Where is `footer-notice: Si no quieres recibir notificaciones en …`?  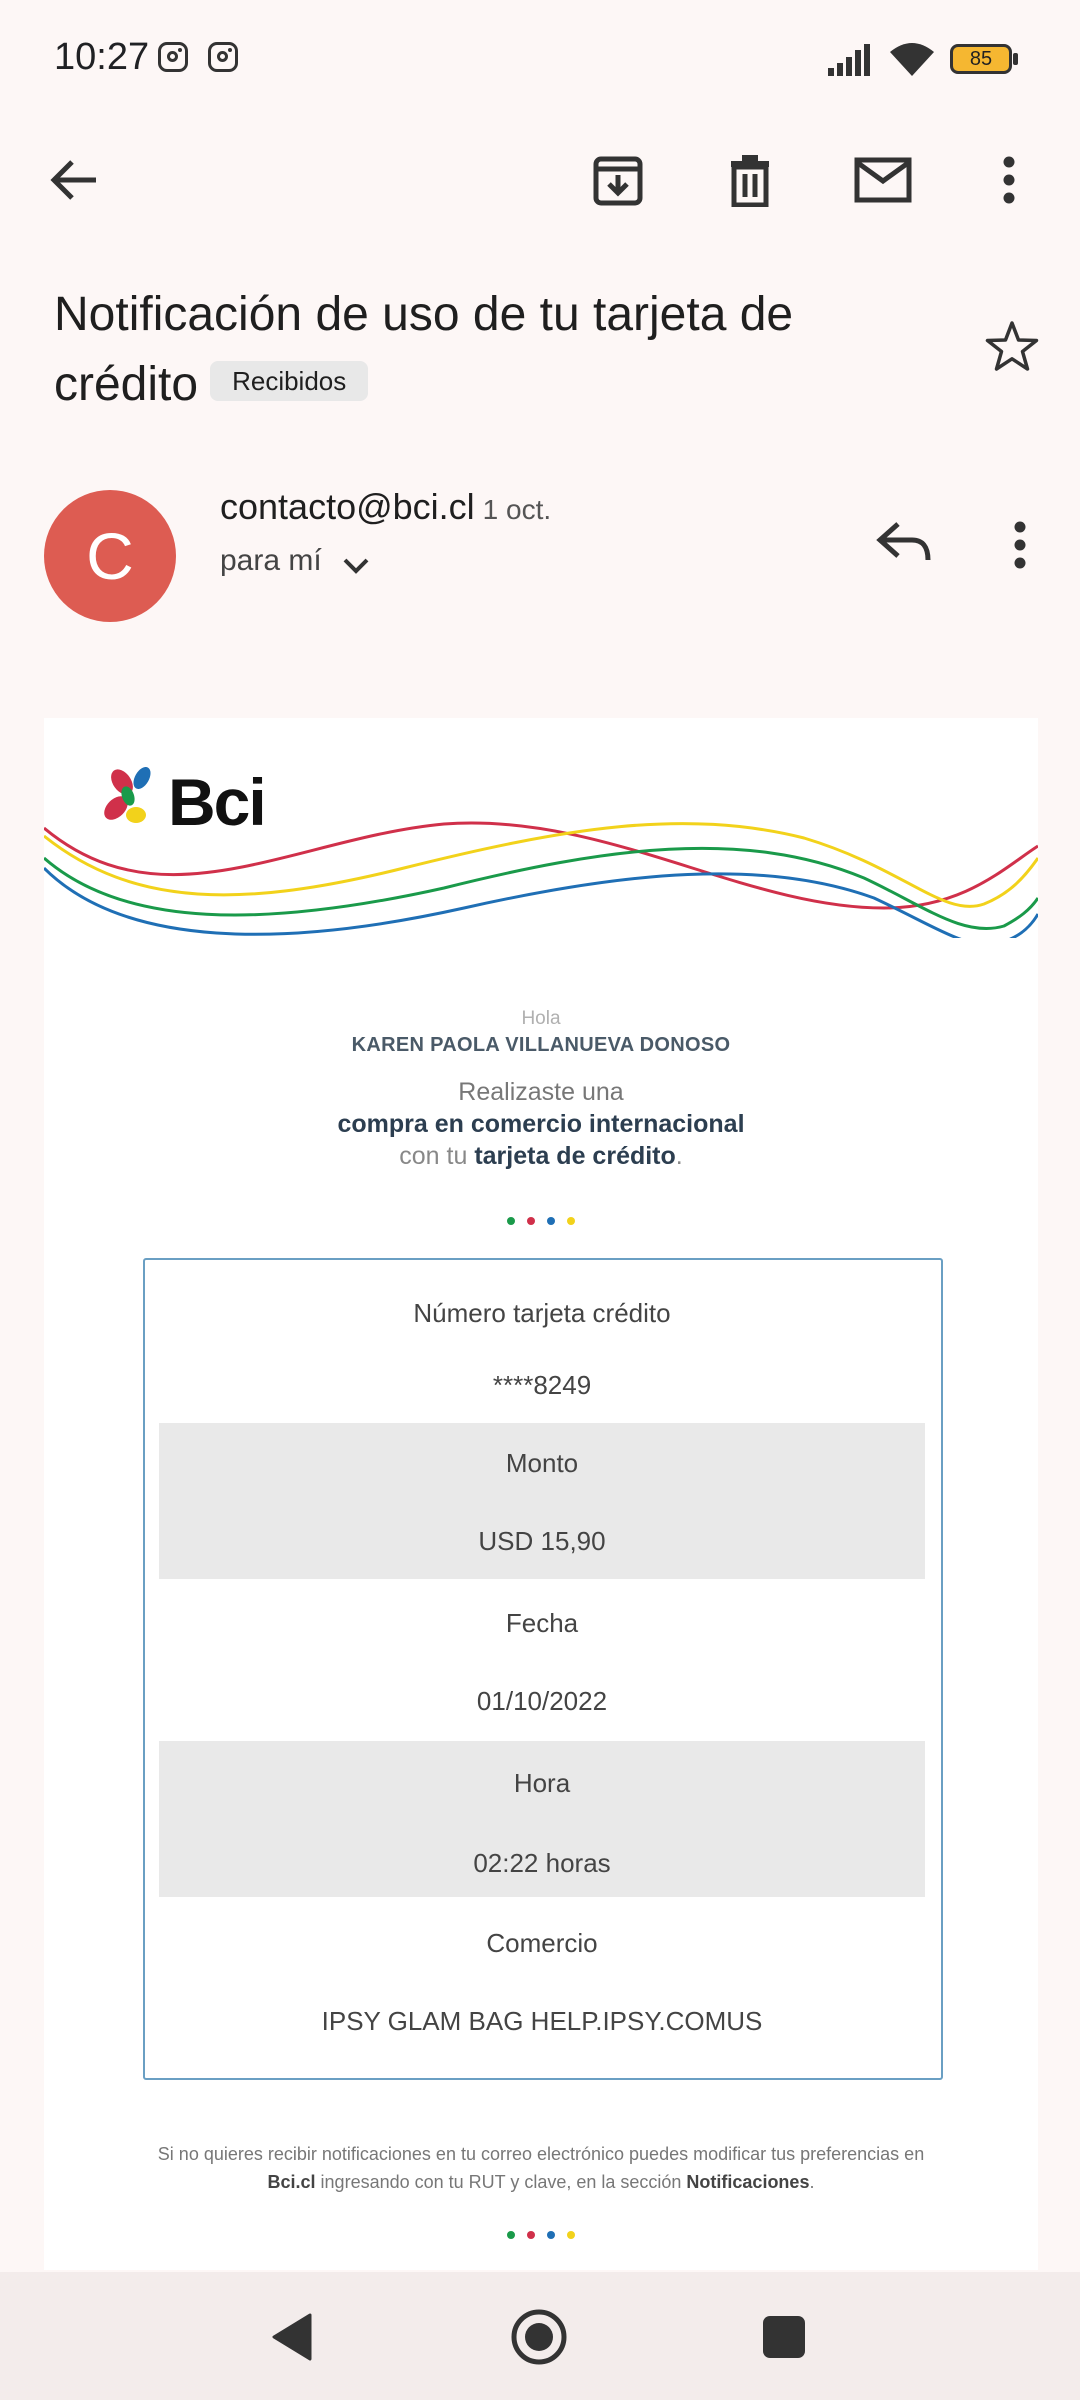 footer-notice: Si no quieres recibir notificaciones en … is located at coordinates (541, 2168).